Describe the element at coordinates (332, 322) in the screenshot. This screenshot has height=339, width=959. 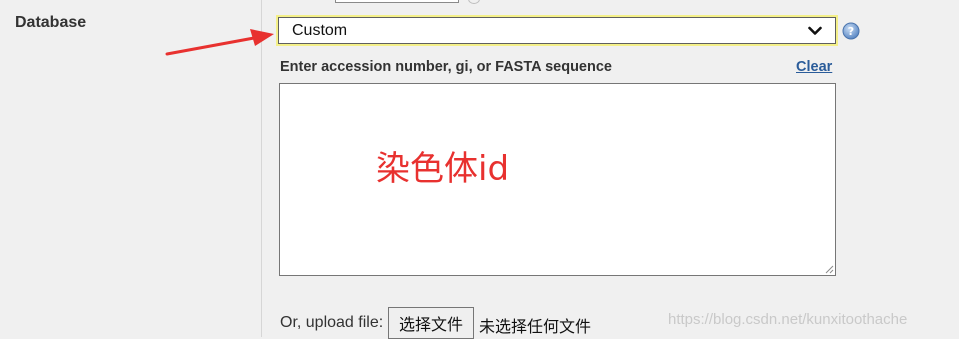
I see `upload-label: Or, upload file:` at that location.